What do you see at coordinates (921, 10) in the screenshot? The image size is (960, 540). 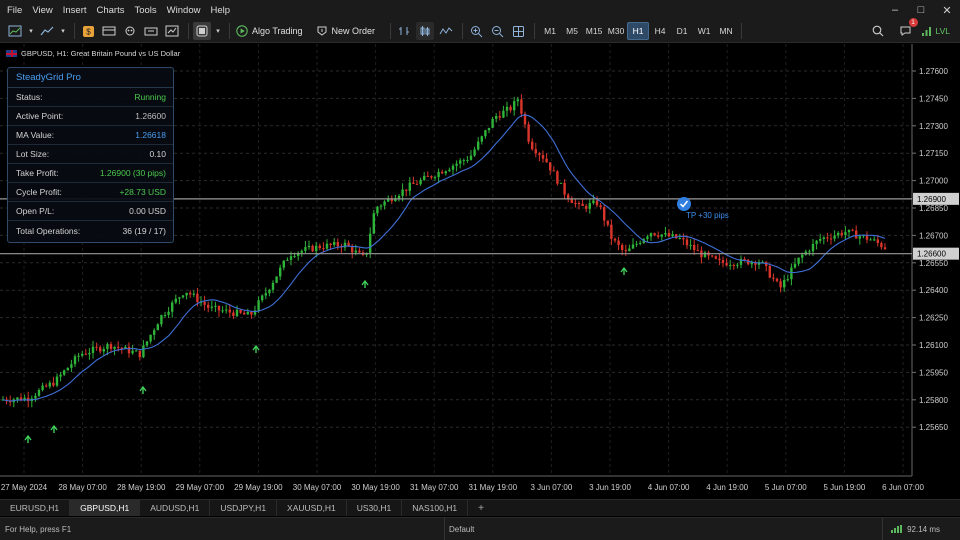 I see `maximize-button: □` at bounding box center [921, 10].